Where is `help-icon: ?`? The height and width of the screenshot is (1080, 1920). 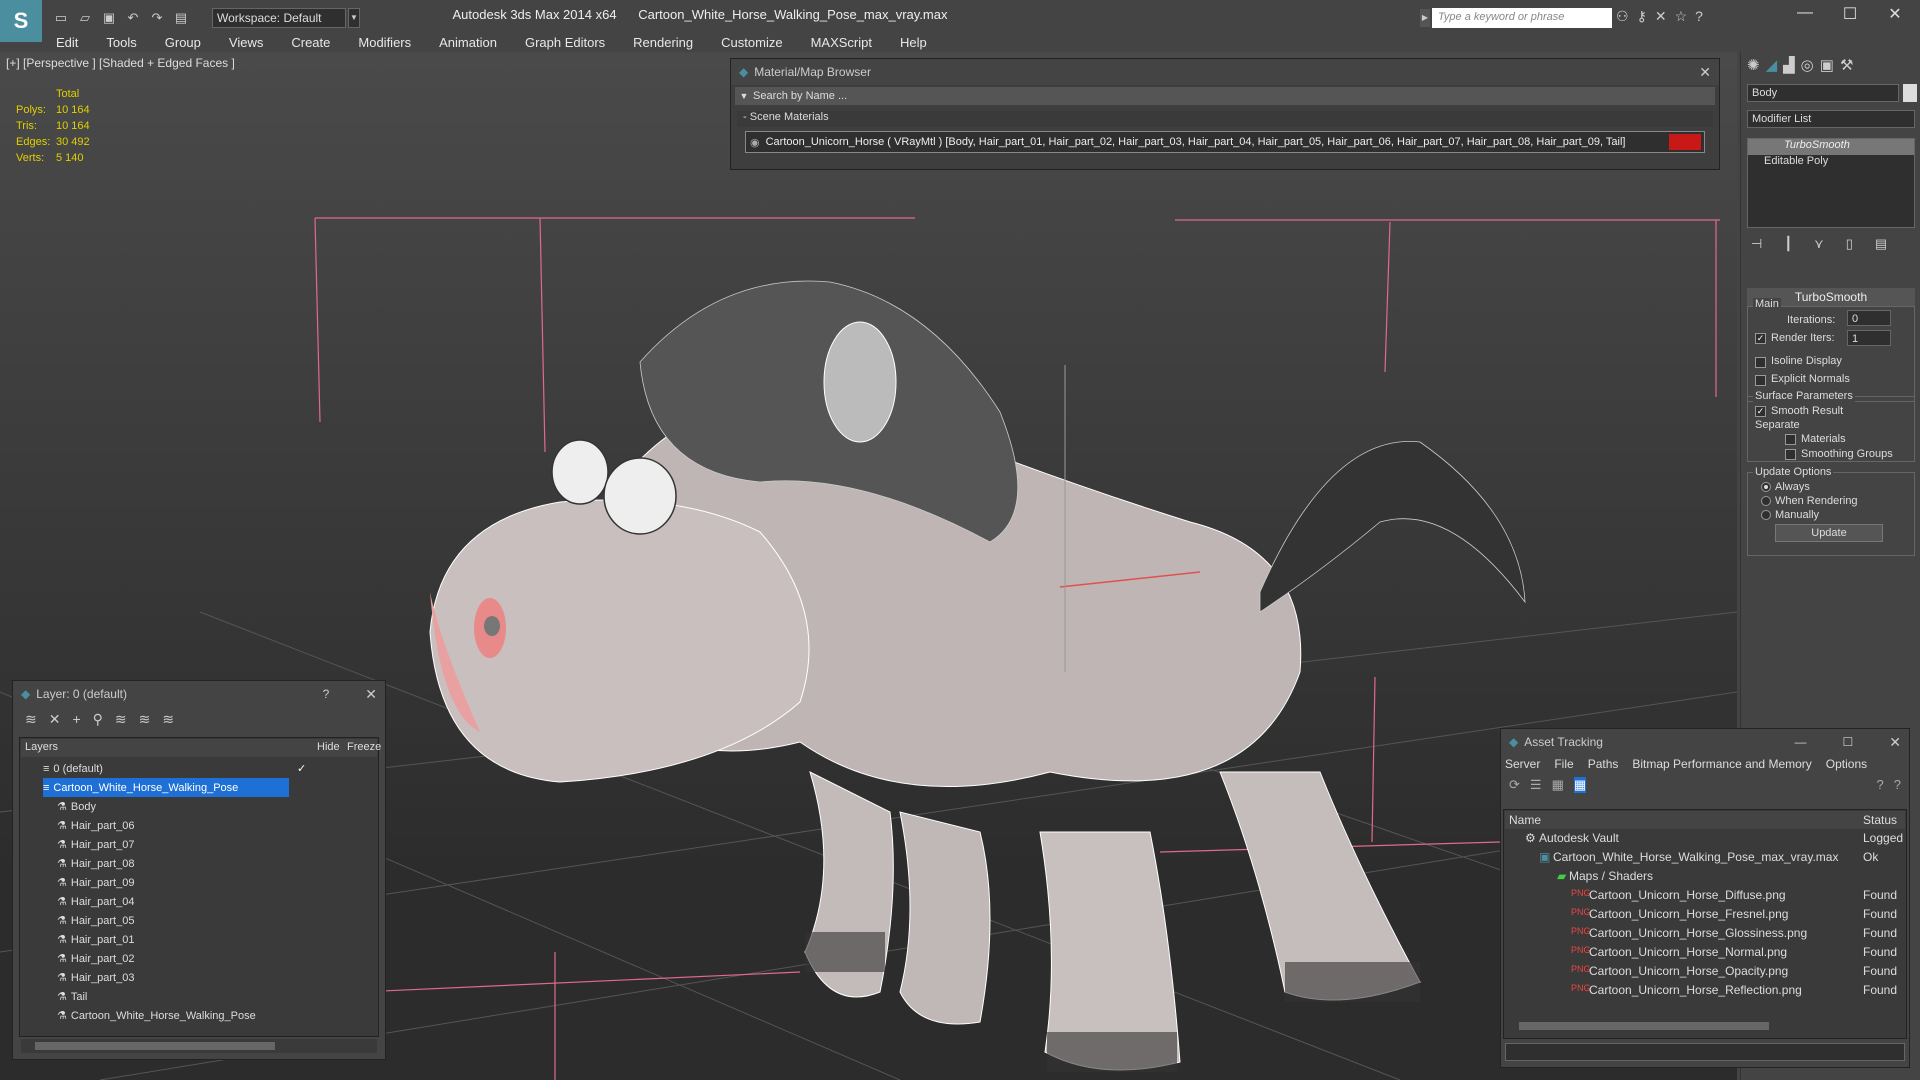 help-icon: ? is located at coordinates (1699, 16).